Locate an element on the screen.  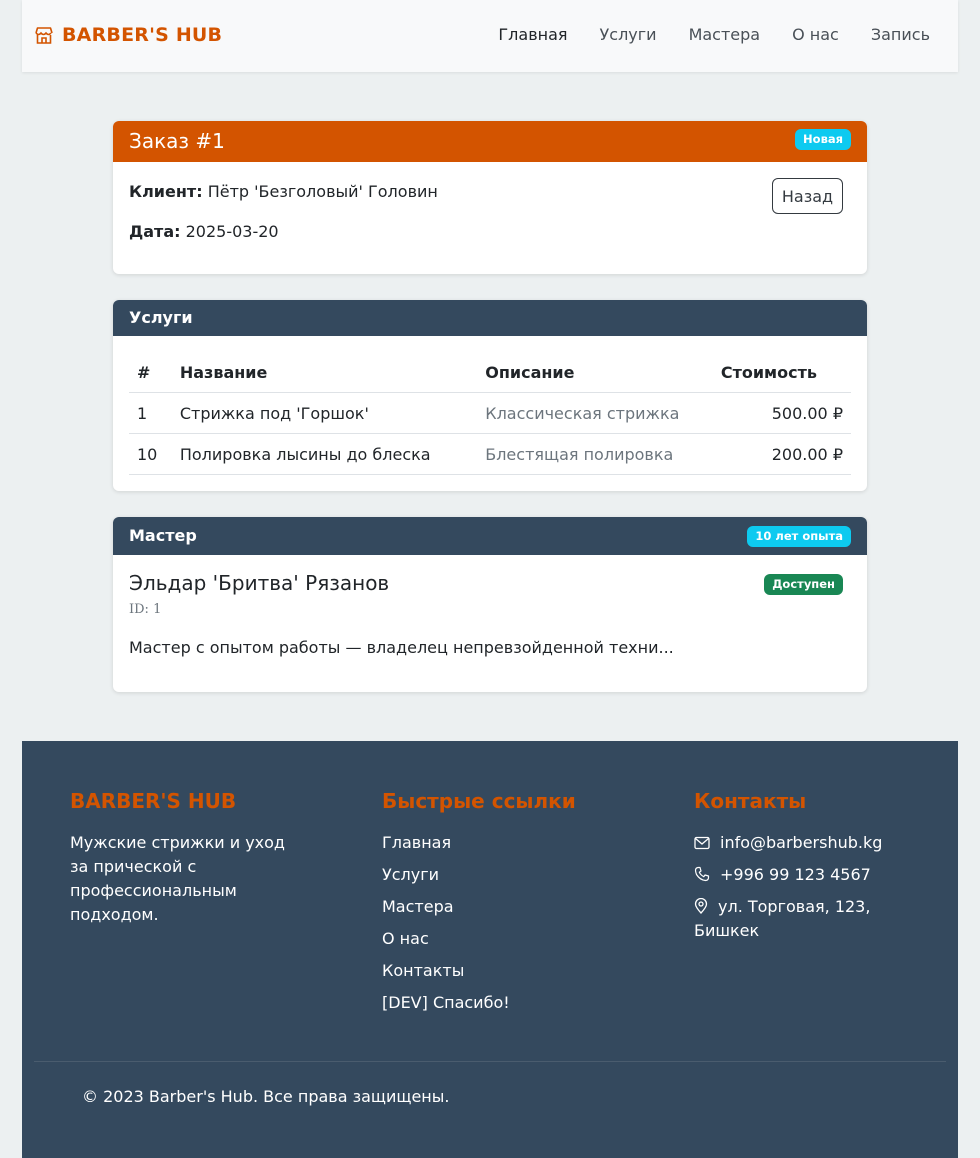
brand-logo: BARBER'S HUB is located at coordinates (128, 35).